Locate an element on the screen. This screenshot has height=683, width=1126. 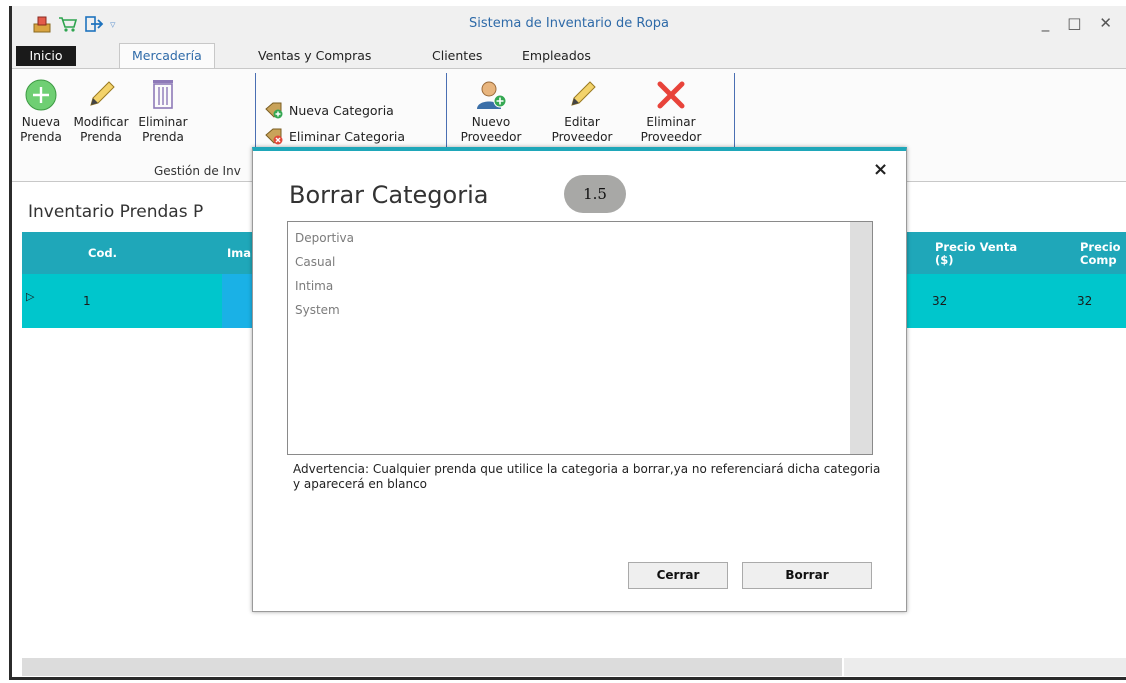
minimize-button: _ is located at coordinates (1046, 23).